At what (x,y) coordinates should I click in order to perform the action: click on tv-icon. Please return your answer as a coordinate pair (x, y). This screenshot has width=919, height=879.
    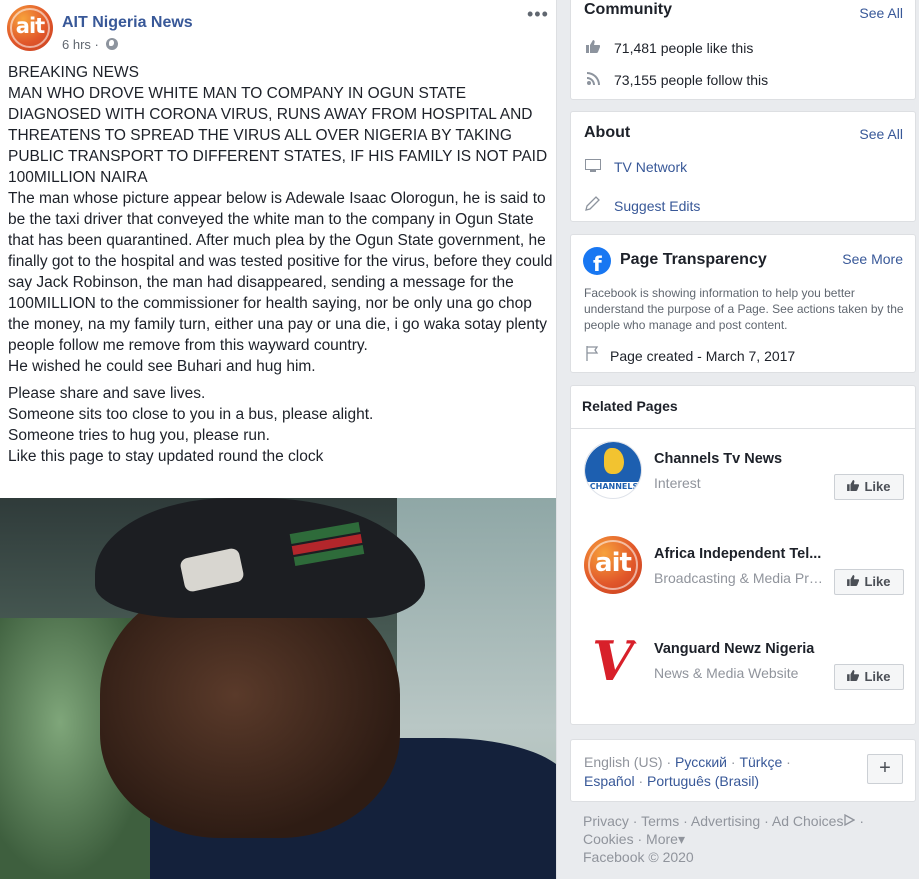
    Looking at the image, I should click on (593, 167).